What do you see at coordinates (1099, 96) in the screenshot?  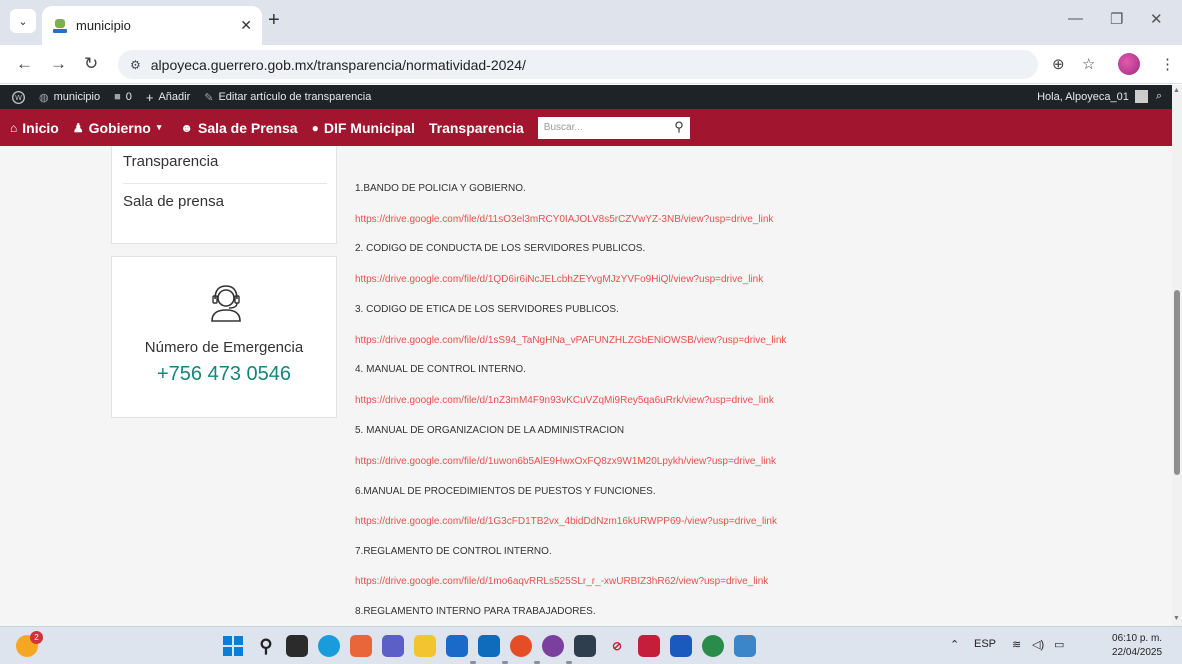 I see `admin-account: Hola, Alpoyeca_01 ⌕` at bounding box center [1099, 96].